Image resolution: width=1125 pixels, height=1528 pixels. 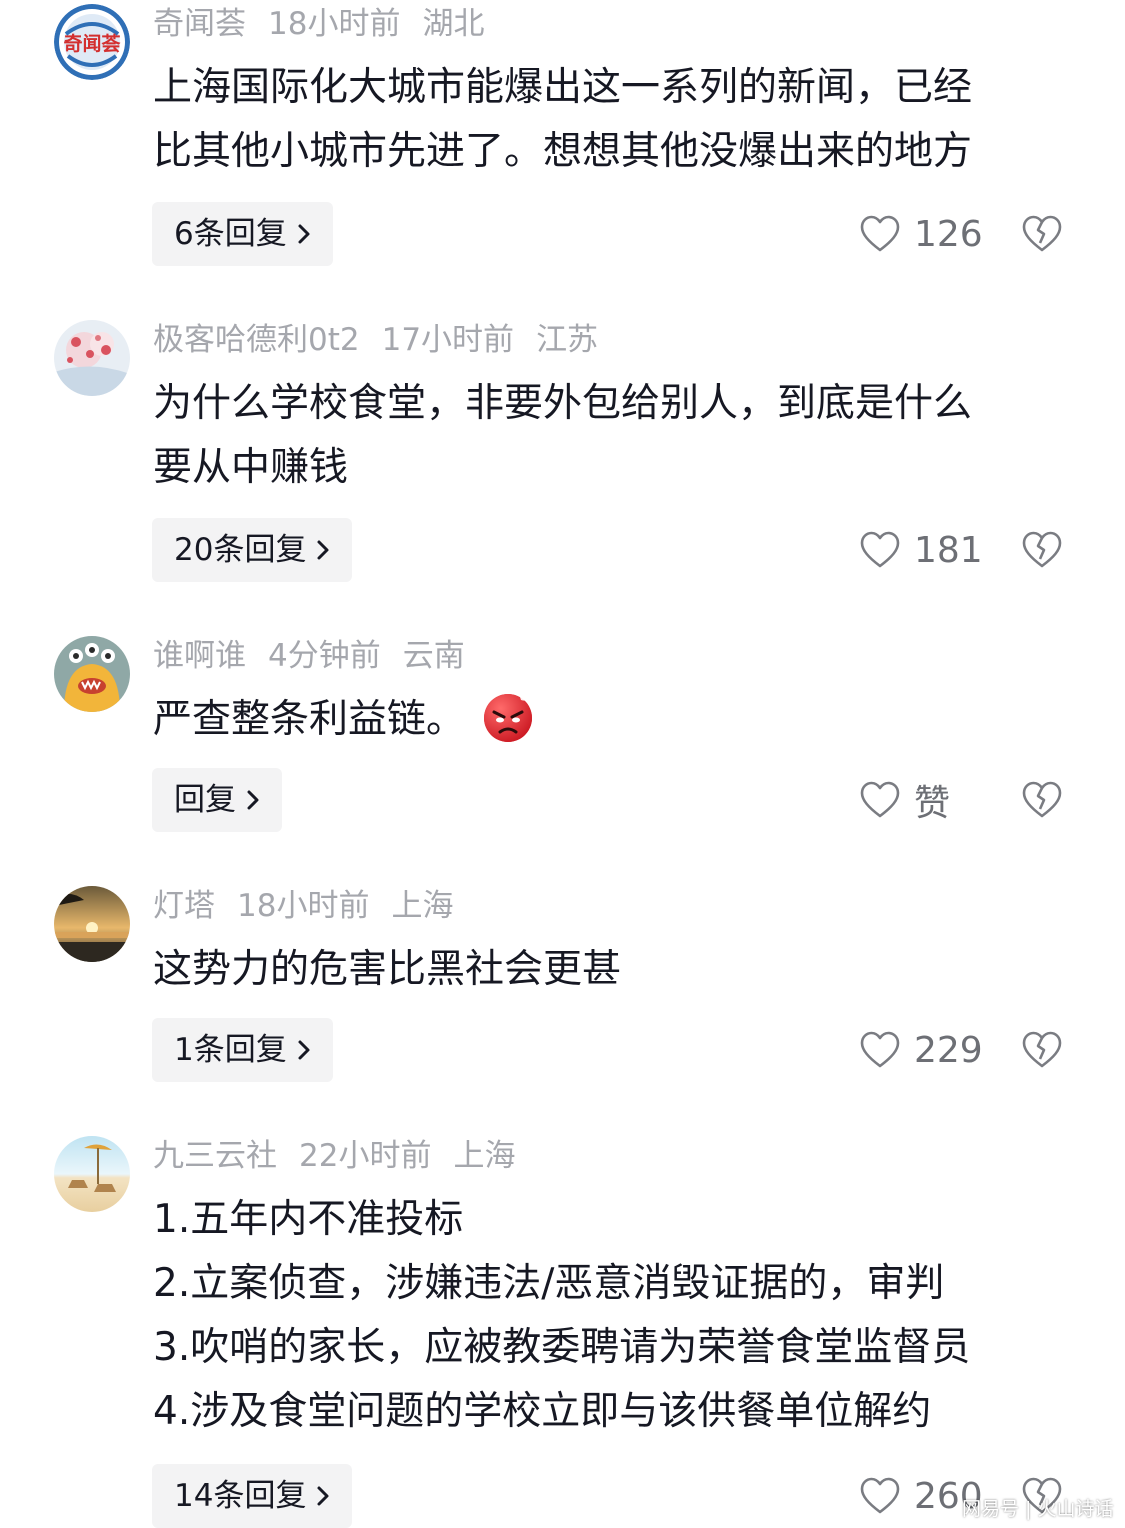 What do you see at coordinates (199, 656) in the screenshot?
I see `username: 谁啊谁` at bounding box center [199, 656].